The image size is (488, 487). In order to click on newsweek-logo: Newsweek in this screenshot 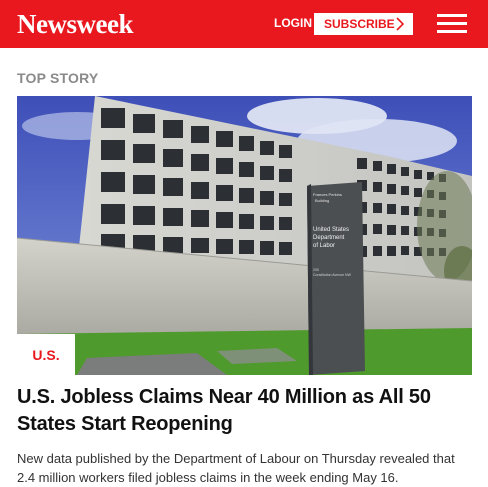, I will do `click(75, 24)`.